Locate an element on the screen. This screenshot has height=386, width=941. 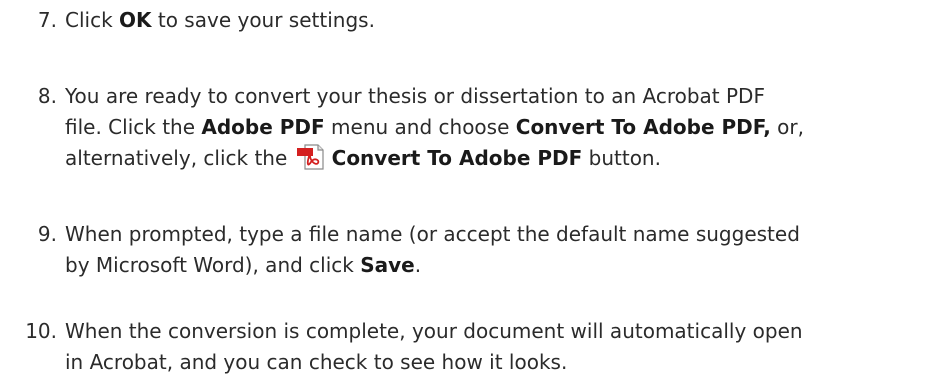
step-number: 8. is located at coordinates (47, 96).